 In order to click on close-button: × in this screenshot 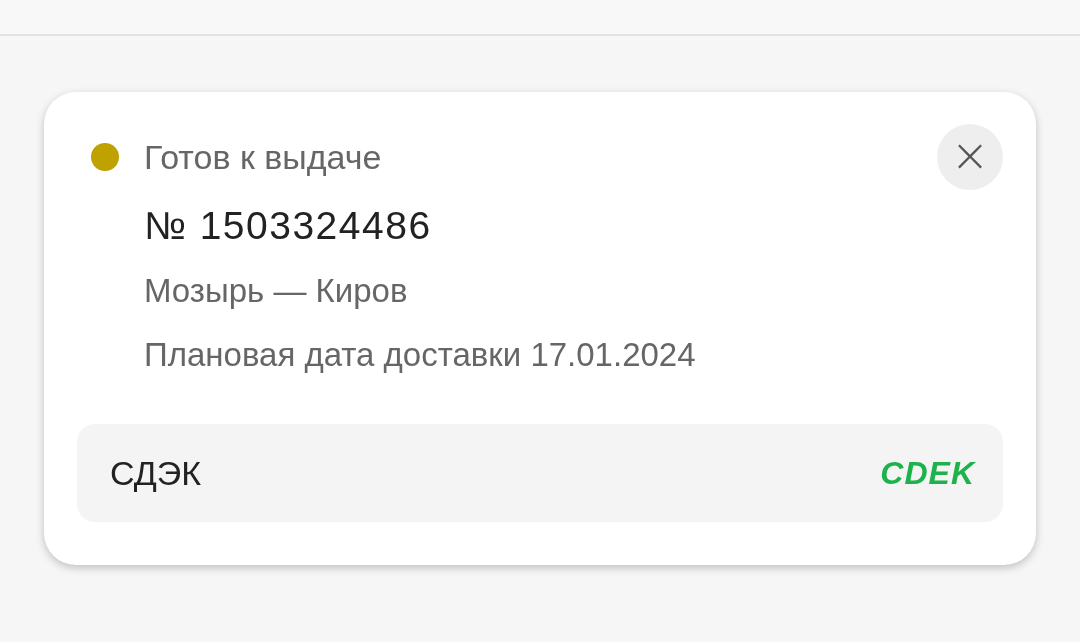, I will do `click(970, 157)`.